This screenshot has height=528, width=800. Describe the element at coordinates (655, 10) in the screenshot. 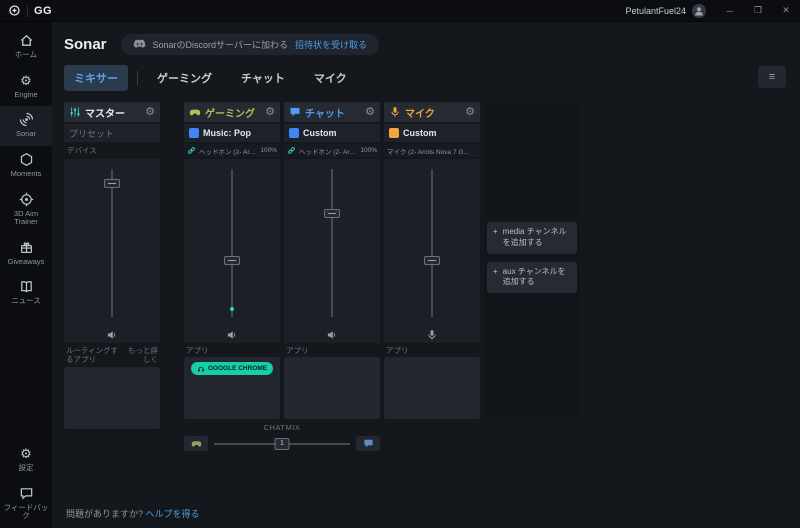

I see `username: PetulantFuel24` at that location.